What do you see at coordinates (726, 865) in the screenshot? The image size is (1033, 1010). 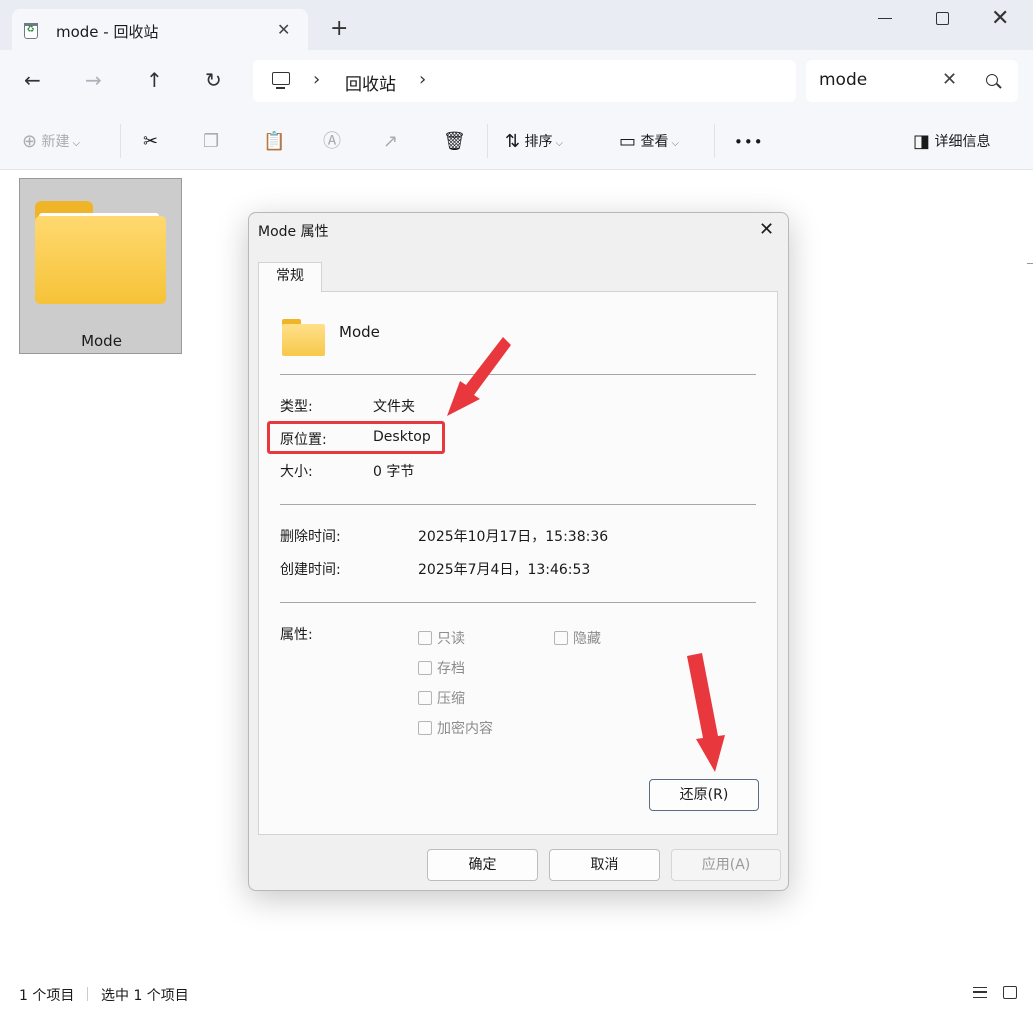 I see `apply-button: 应用(A)` at bounding box center [726, 865].